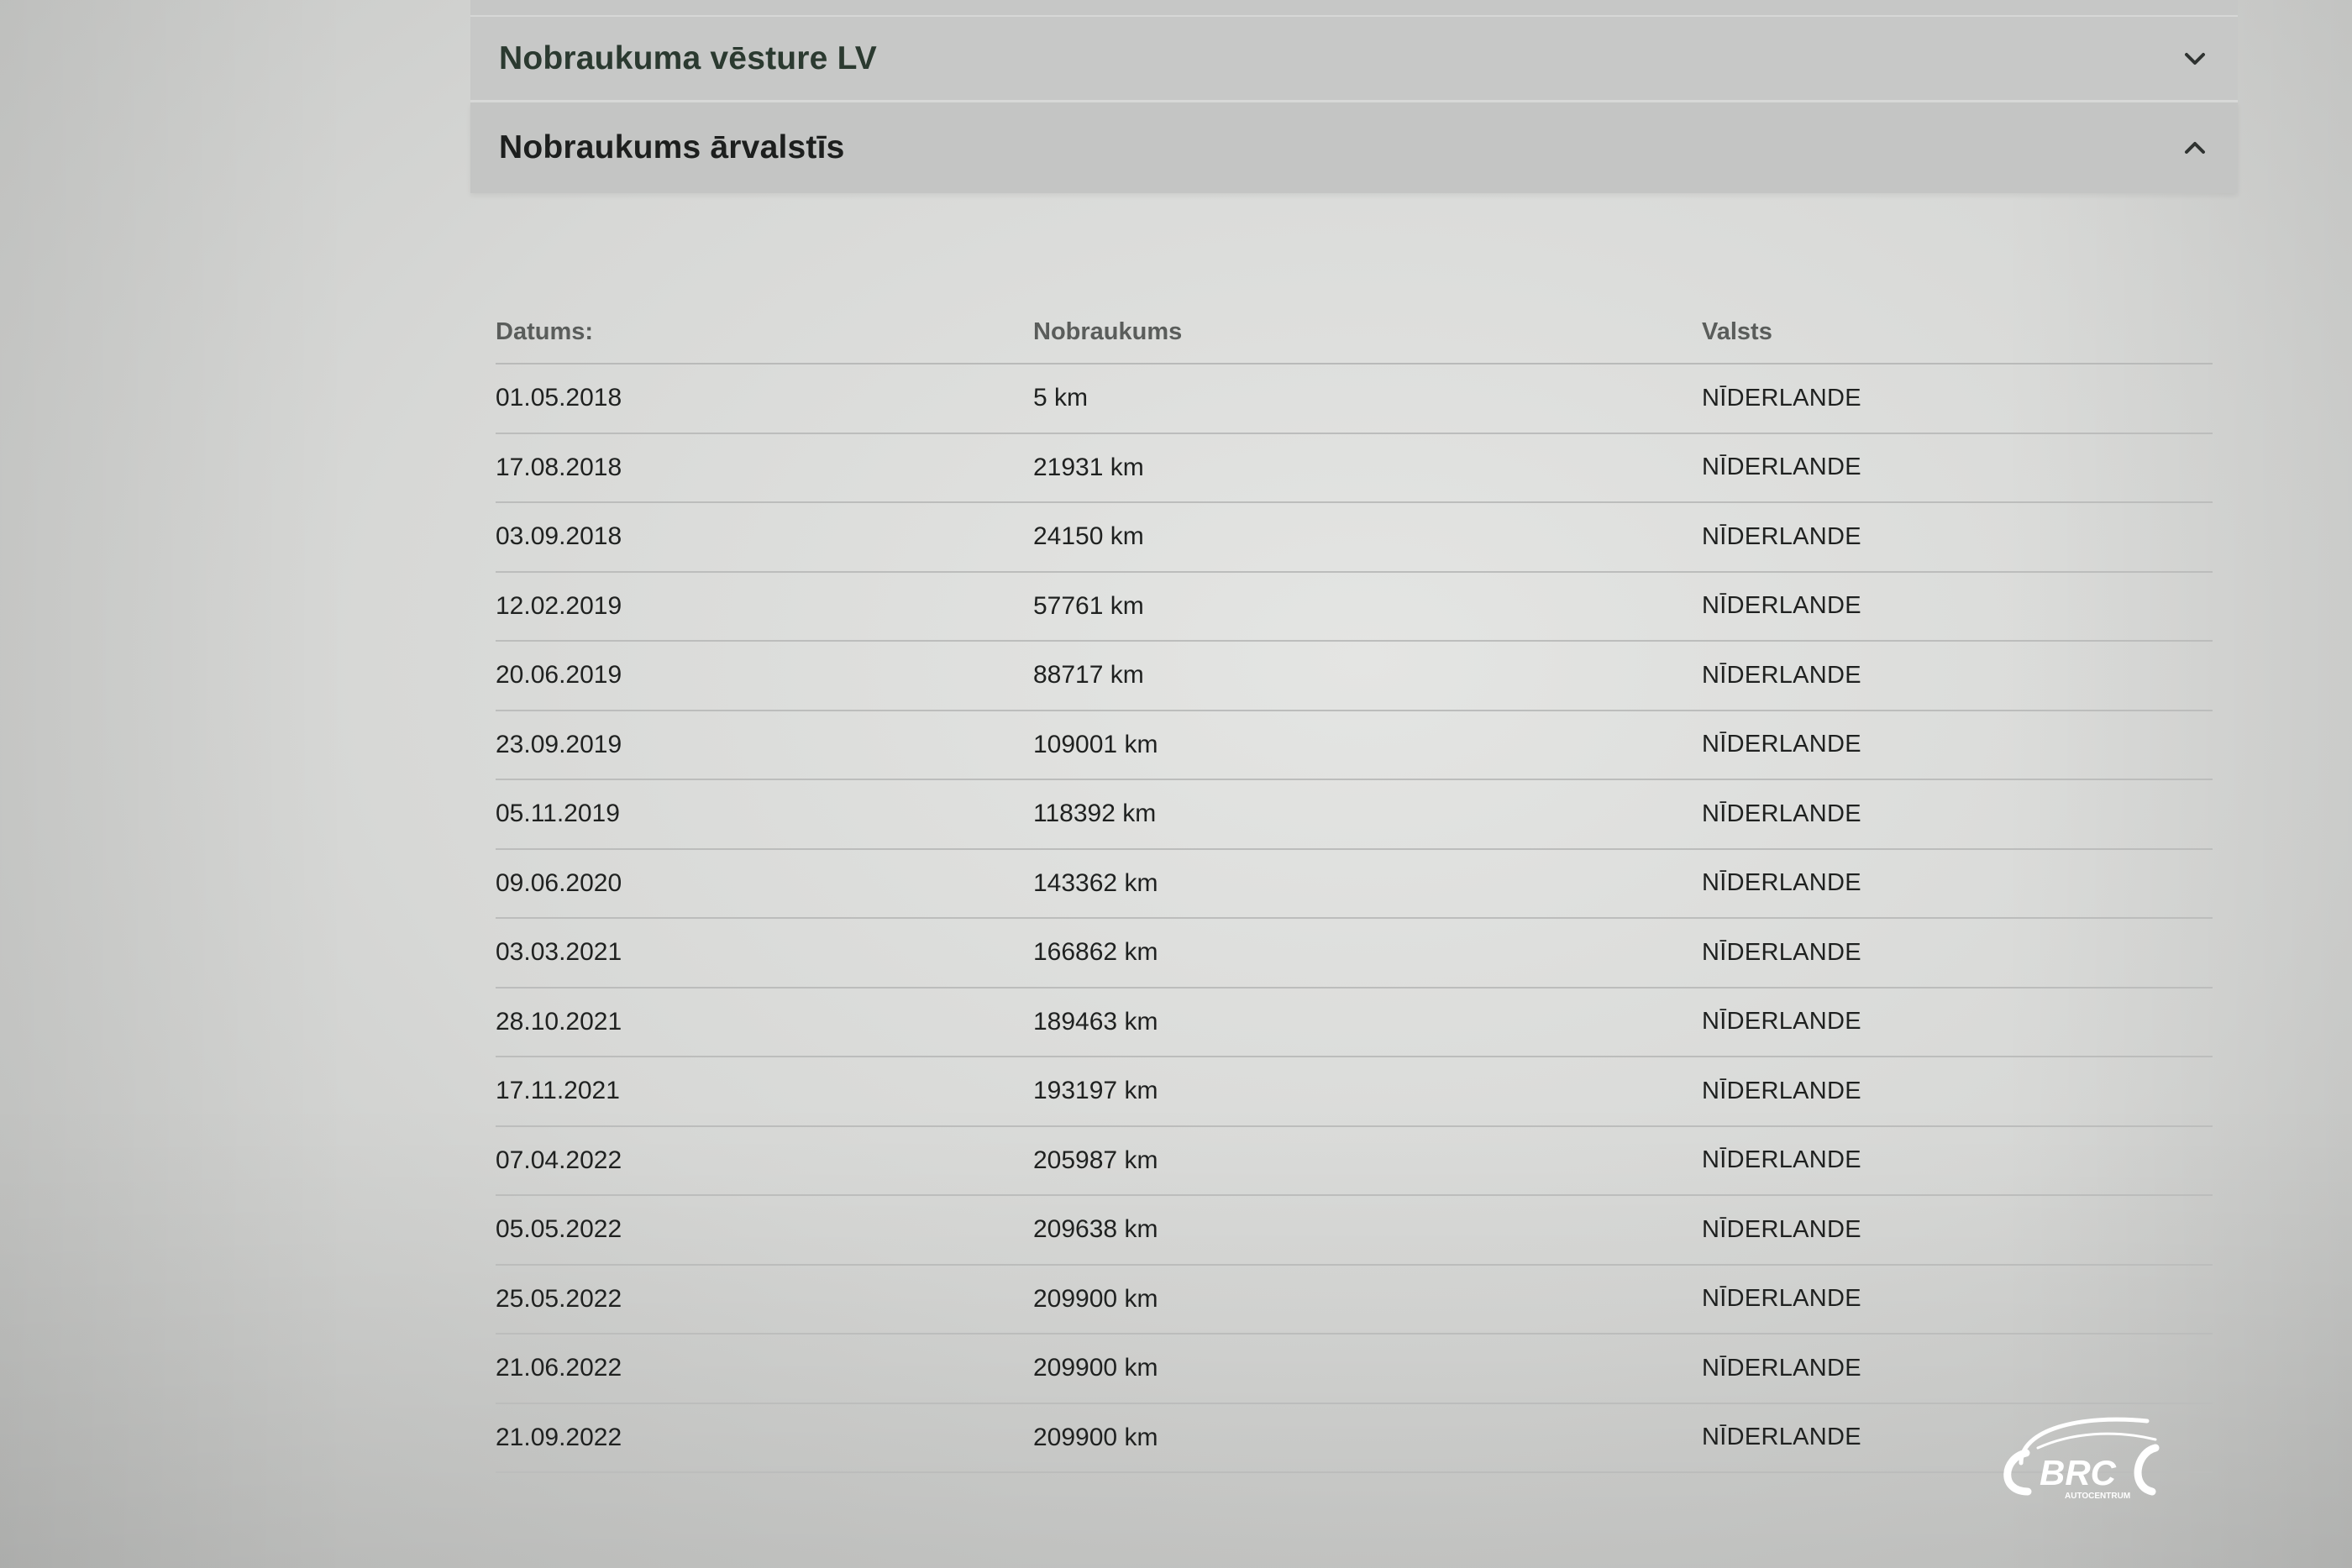  I want to click on cell-mileage: 109001 km, so click(1095, 744).